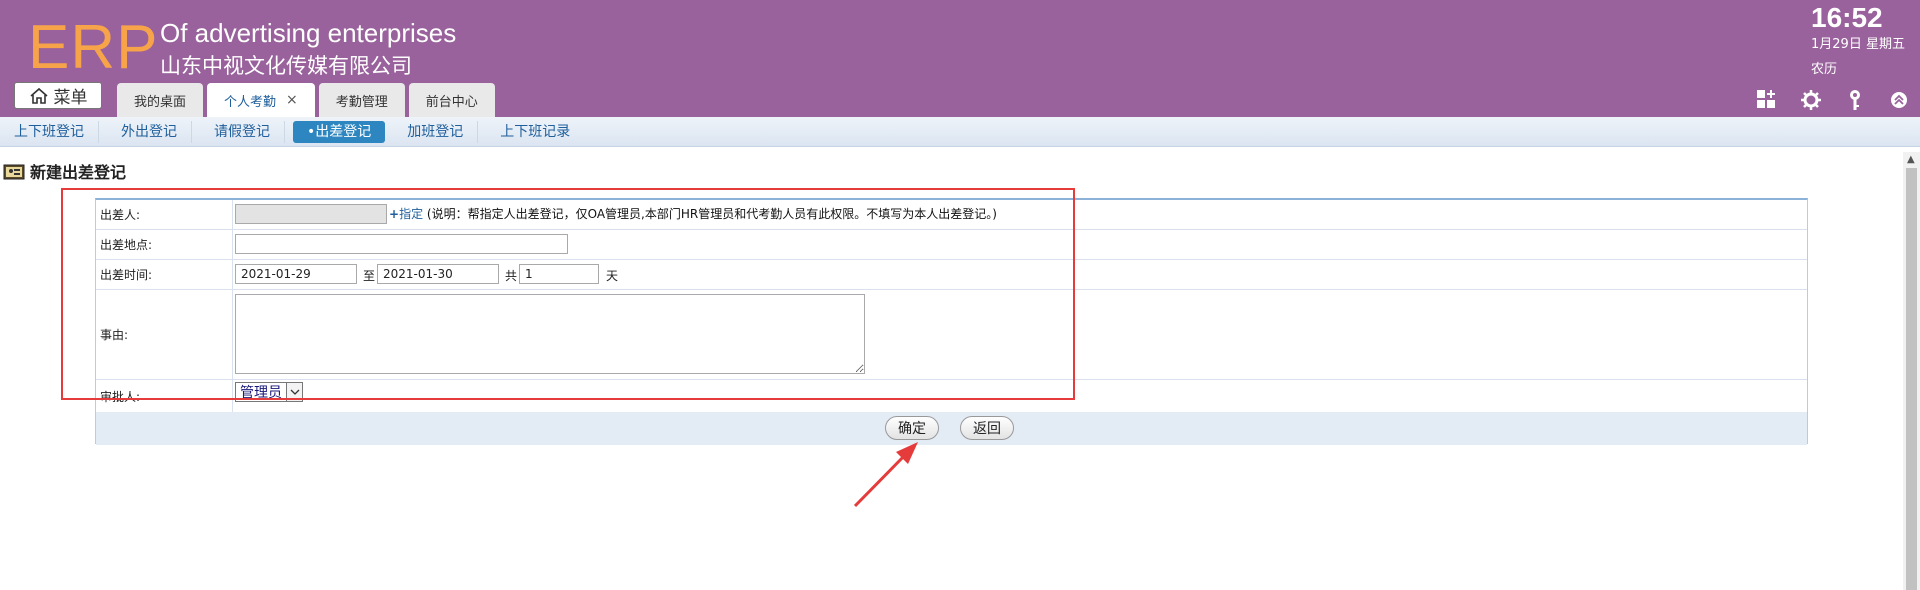 The width and height of the screenshot is (1920, 590). Describe the element at coordinates (1855, 100) in the screenshot. I see `key-icon` at that location.